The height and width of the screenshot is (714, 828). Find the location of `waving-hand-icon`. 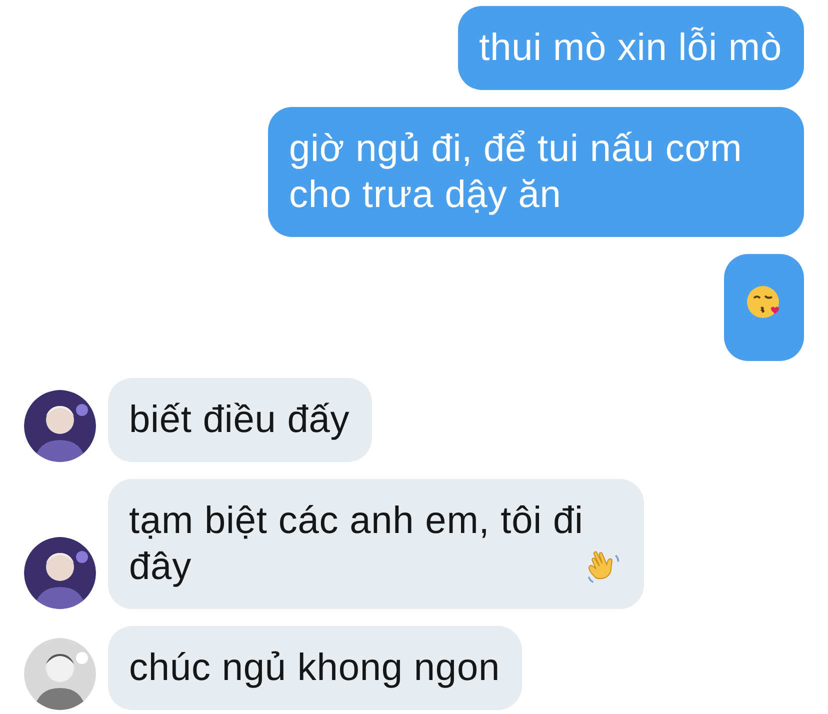

waving-hand-icon is located at coordinates (604, 567).